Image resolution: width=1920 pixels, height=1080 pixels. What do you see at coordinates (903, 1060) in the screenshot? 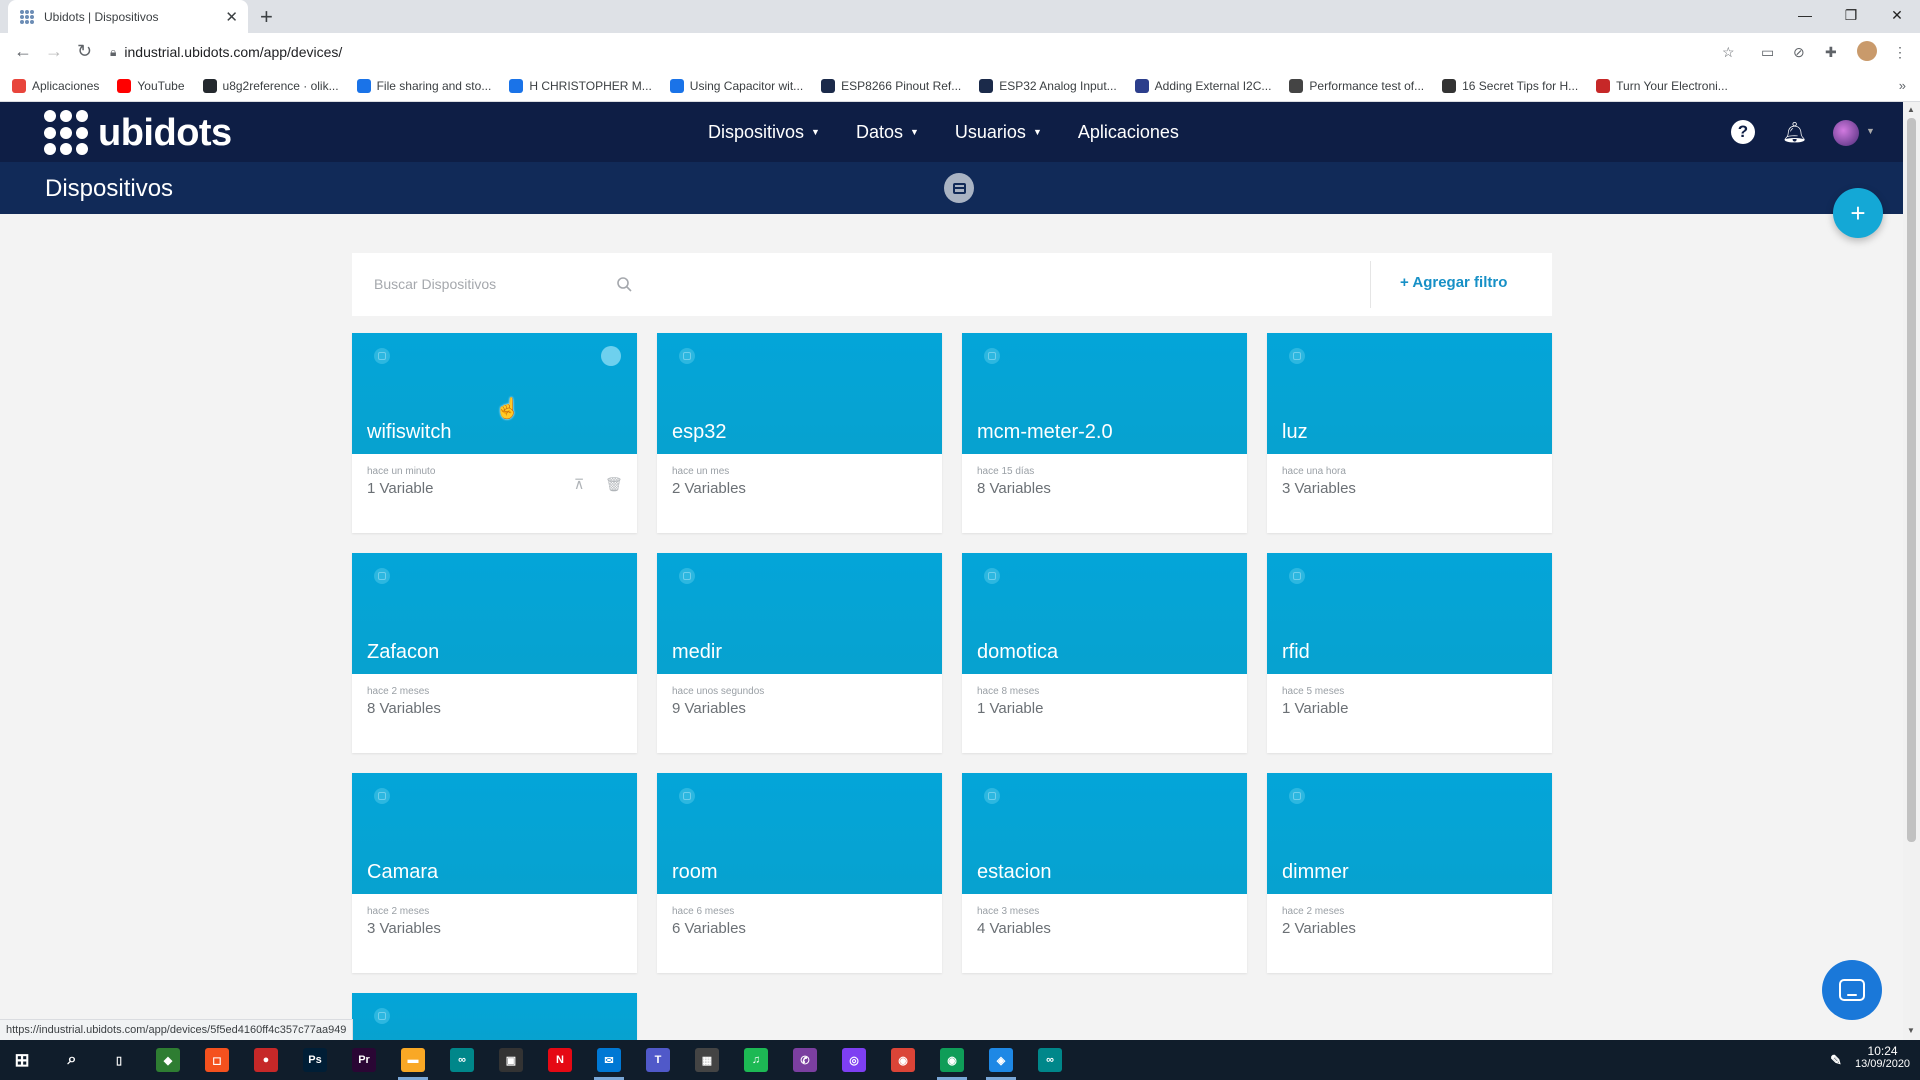
I see `chrome-icon: ◉` at bounding box center [903, 1060].